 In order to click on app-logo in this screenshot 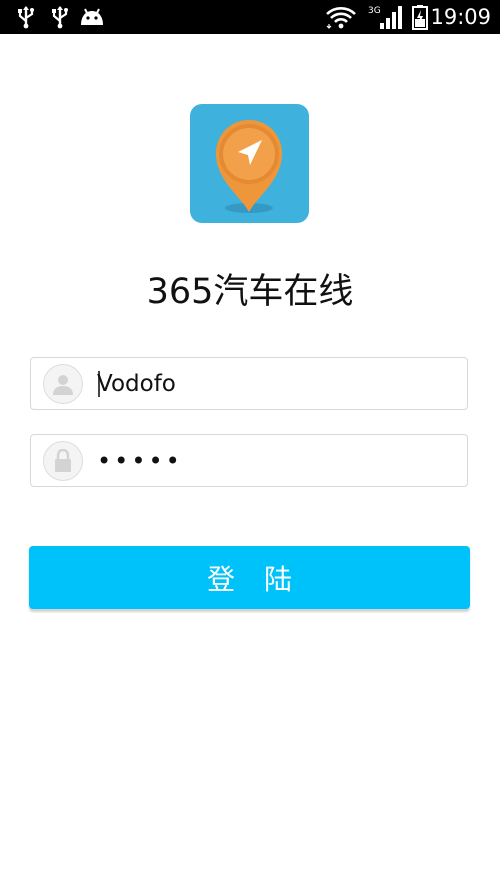, I will do `click(249, 163)`.